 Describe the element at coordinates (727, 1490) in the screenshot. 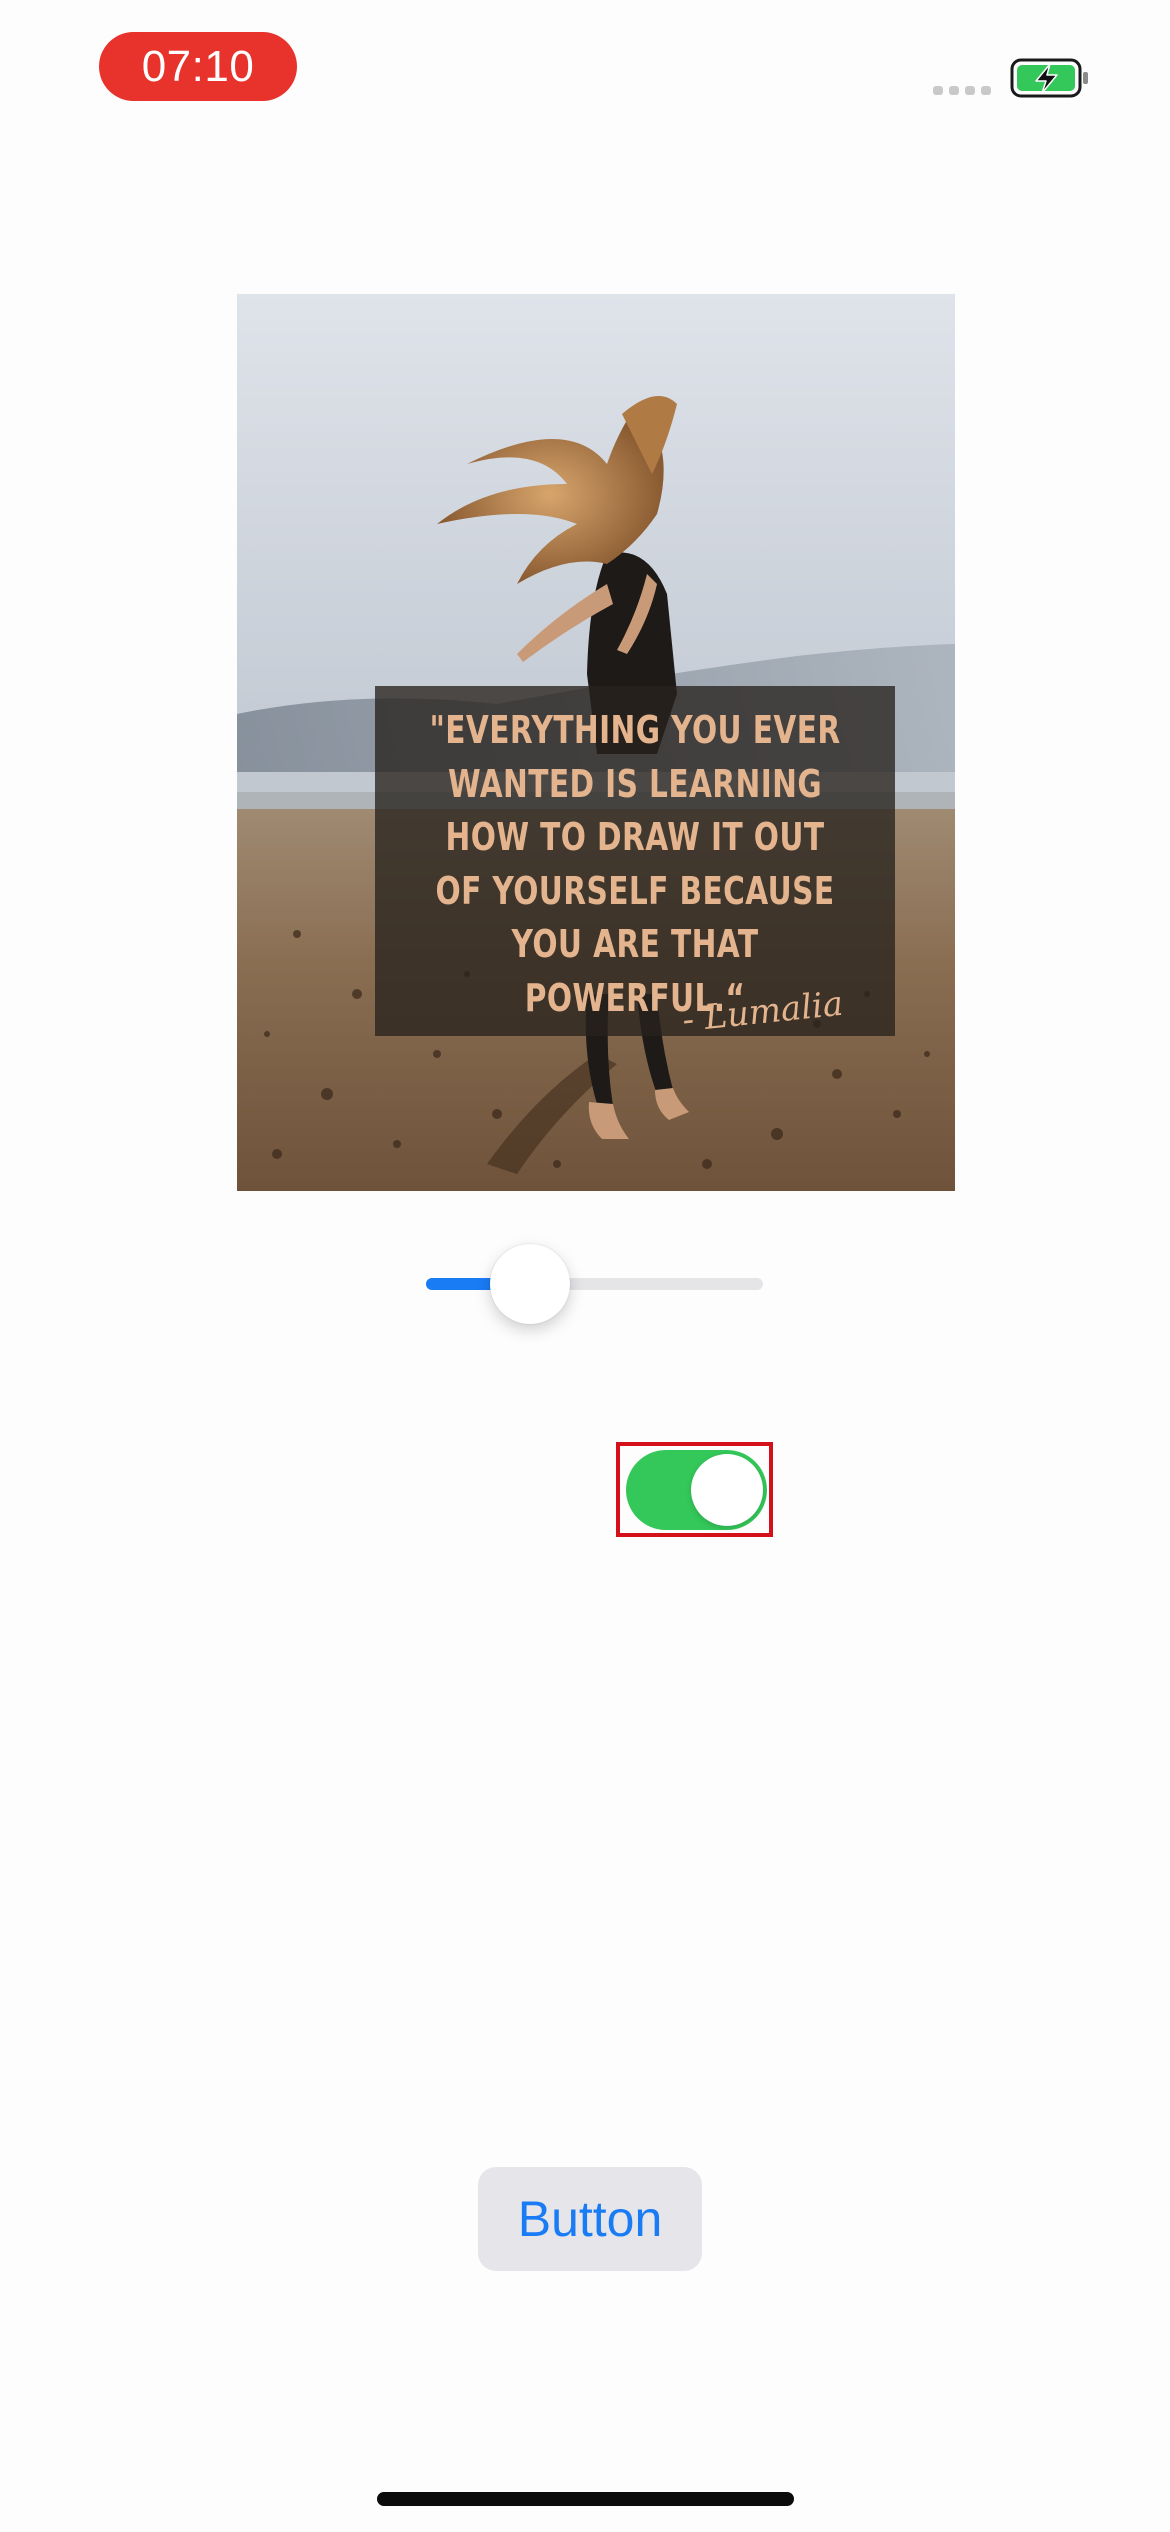

I see `toggle-switch-knob` at that location.